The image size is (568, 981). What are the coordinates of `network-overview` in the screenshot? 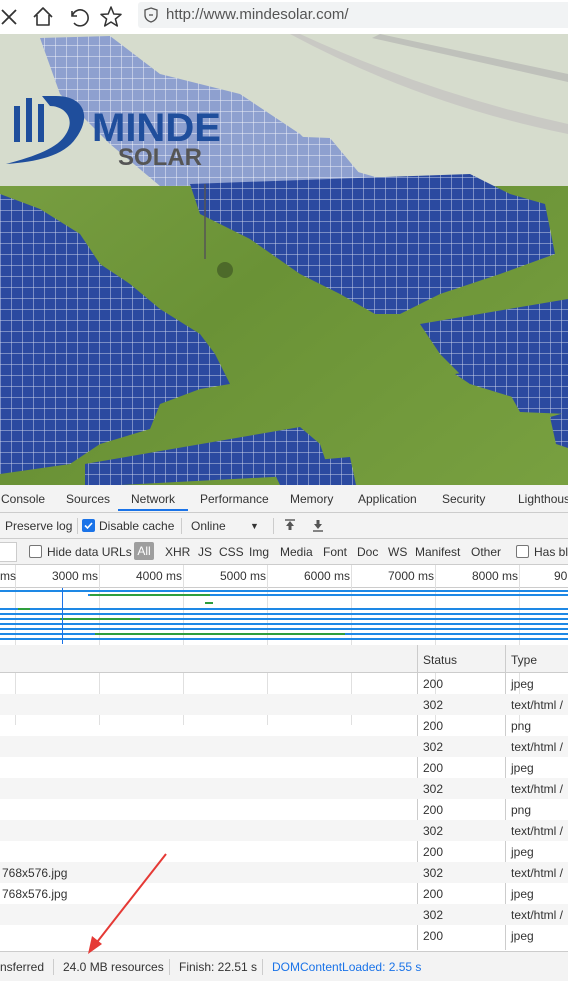 It's located at (284, 616).